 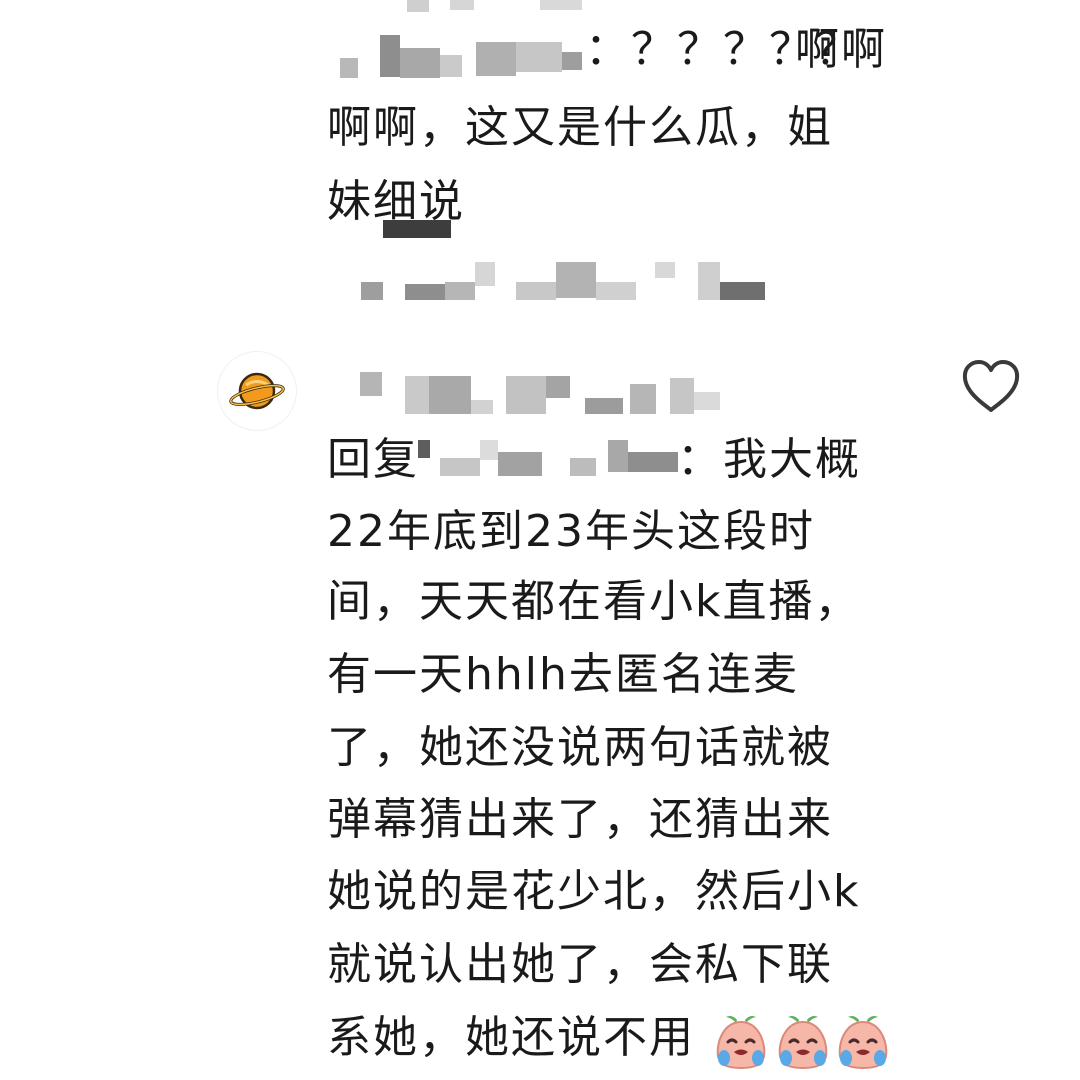 What do you see at coordinates (417, 229) in the screenshot?
I see `mosaic-underline` at bounding box center [417, 229].